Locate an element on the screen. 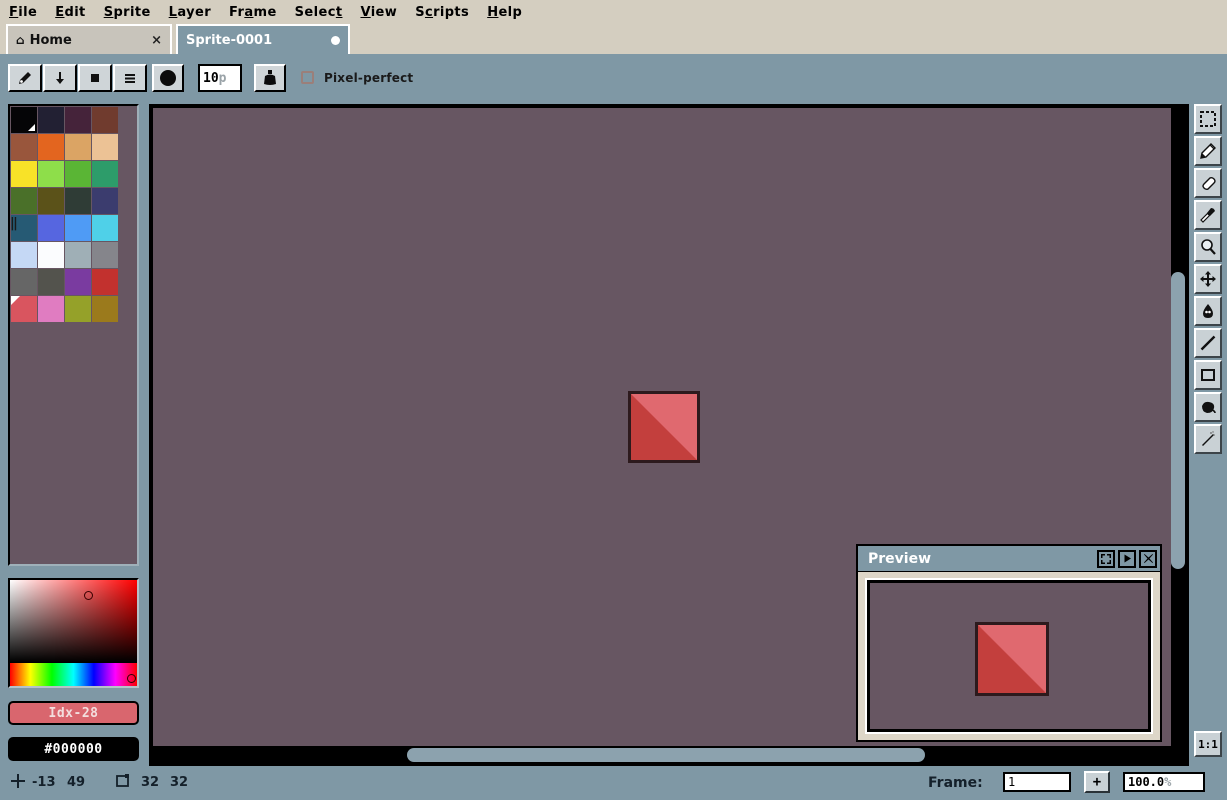  tool-zoom is located at coordinates (1208, 247).